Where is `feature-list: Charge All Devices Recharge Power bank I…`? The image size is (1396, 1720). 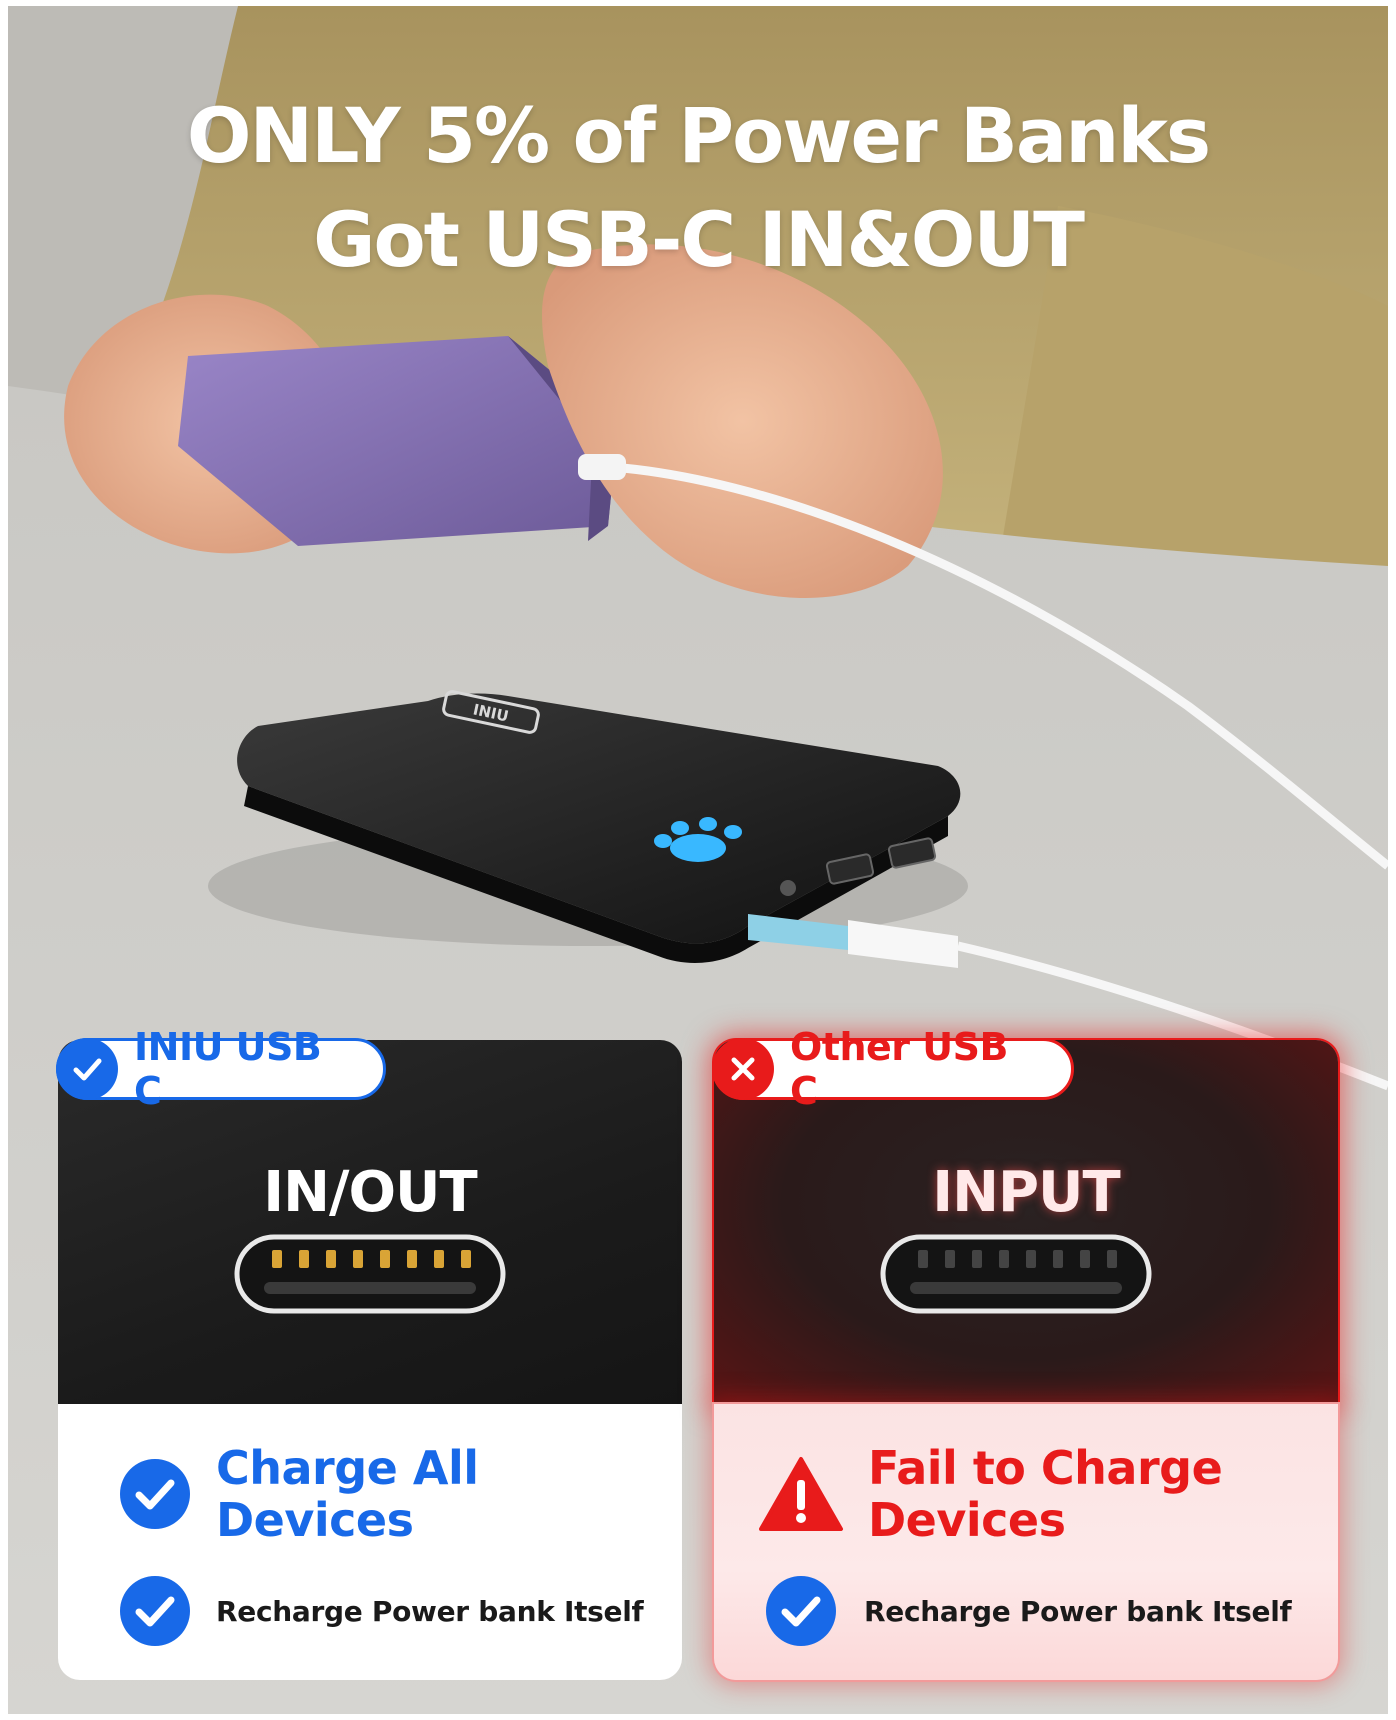
feature-list: Charge All Devices Recharge Power bank I… is located at coordinates (370, 1542).